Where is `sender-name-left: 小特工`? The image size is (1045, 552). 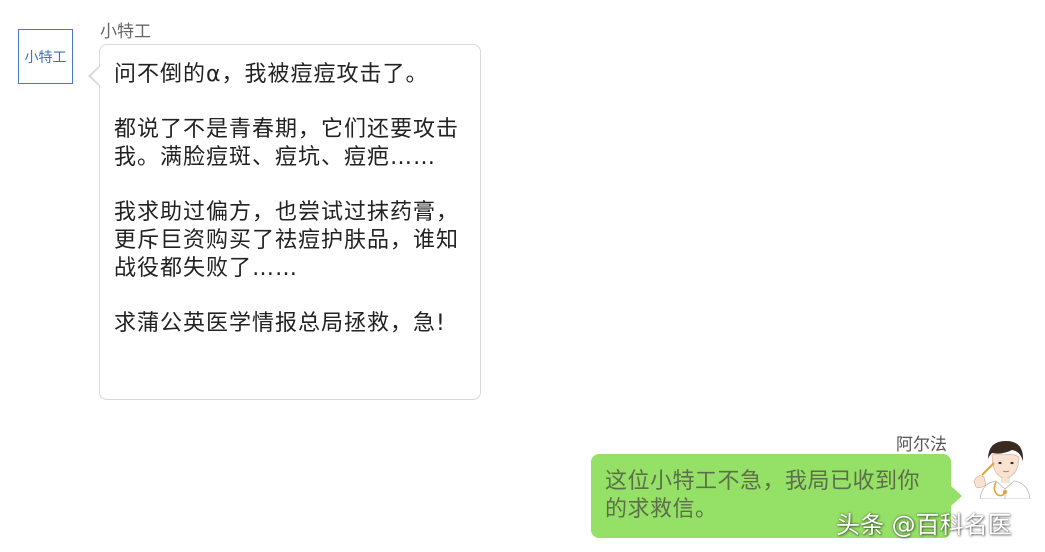
sender-name-left: 小特工 is located at coordinates (125, 32).